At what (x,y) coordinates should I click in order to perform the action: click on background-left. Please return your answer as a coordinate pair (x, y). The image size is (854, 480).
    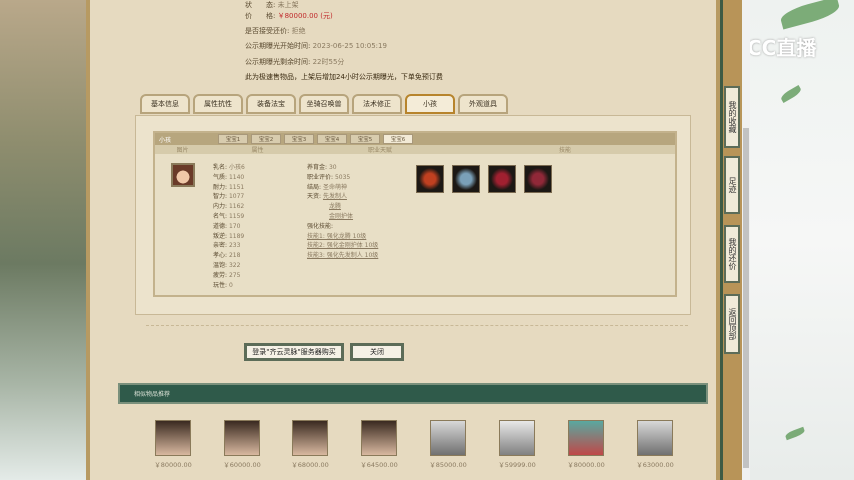
    Looking at the image, I should click on (43, 240).